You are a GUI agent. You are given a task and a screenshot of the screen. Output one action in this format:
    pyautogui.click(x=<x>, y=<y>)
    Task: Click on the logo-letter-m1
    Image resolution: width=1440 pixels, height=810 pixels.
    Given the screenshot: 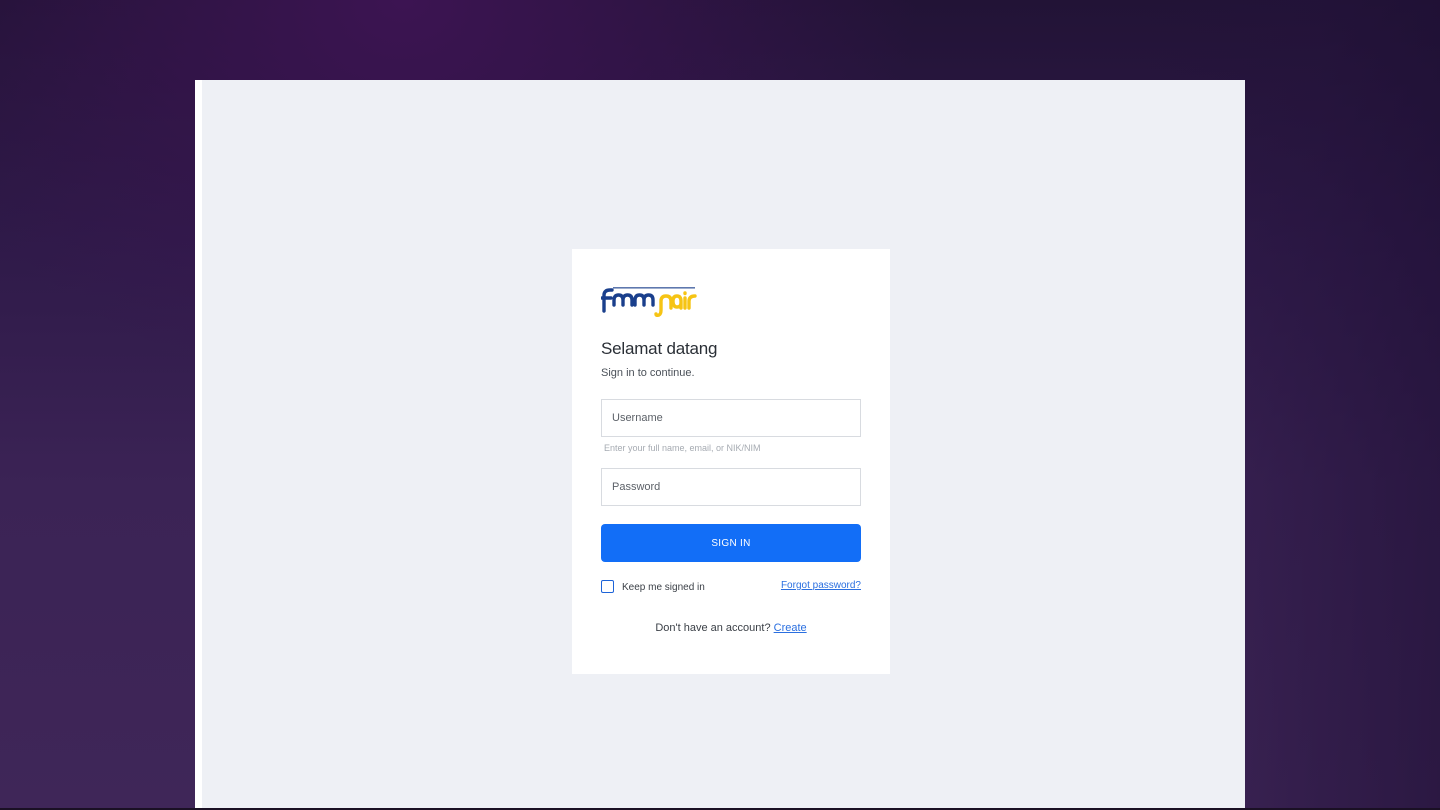 What is the action you would take?
    pyautogui.click(x=623, y=300)
    